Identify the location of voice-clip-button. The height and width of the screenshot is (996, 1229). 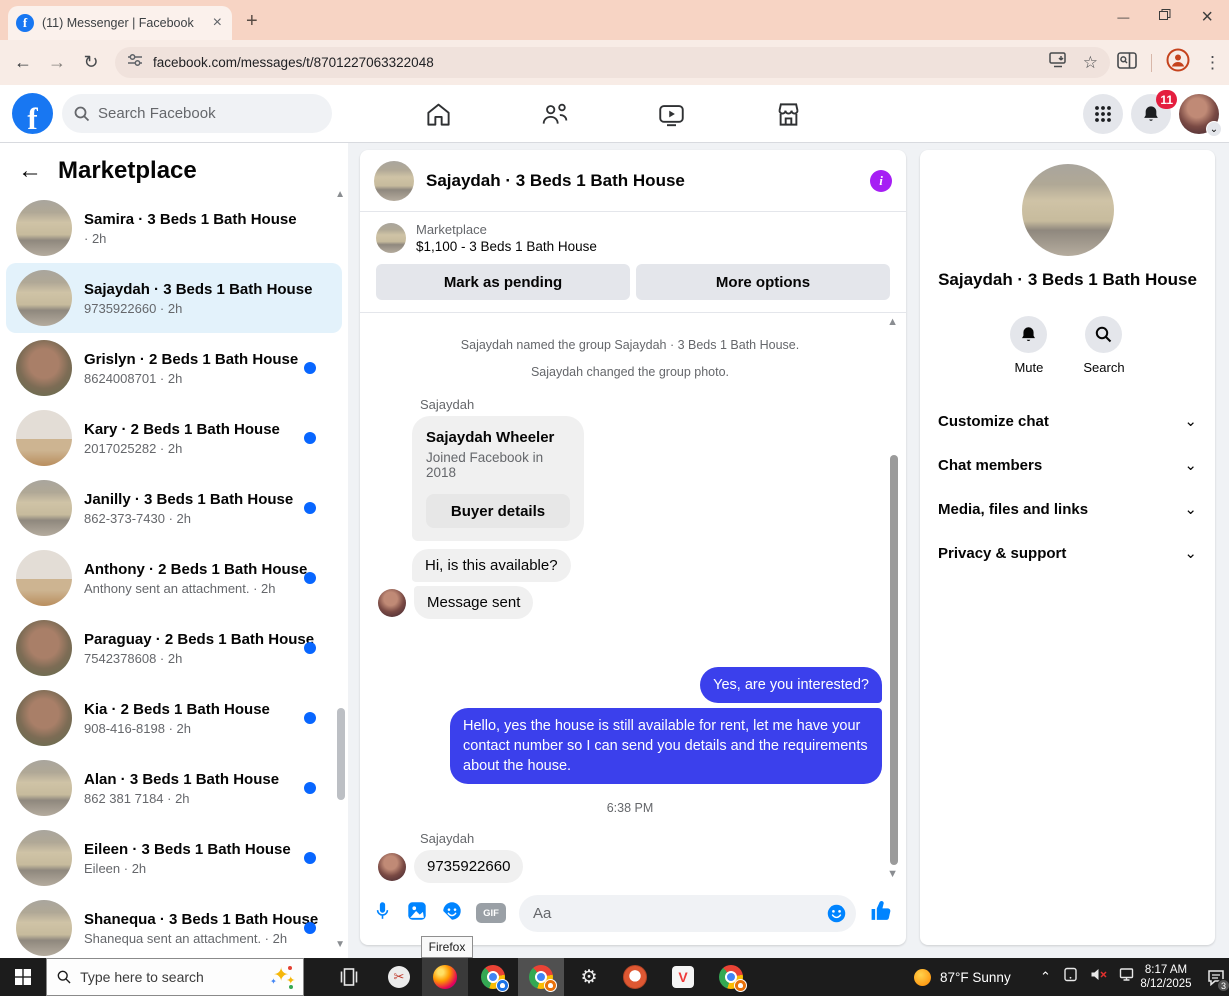
(382, 913).